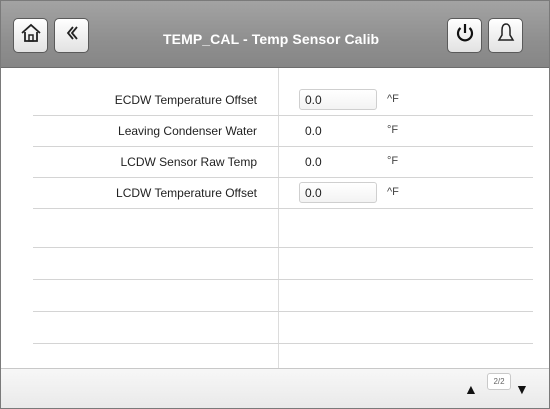 The width and height of the screenshot is (550, 409). What do you see at coordinates (187, 131) in the screenshot?
I see `row-label: Leaving Condenser Water` at bounding box center [187, 131].